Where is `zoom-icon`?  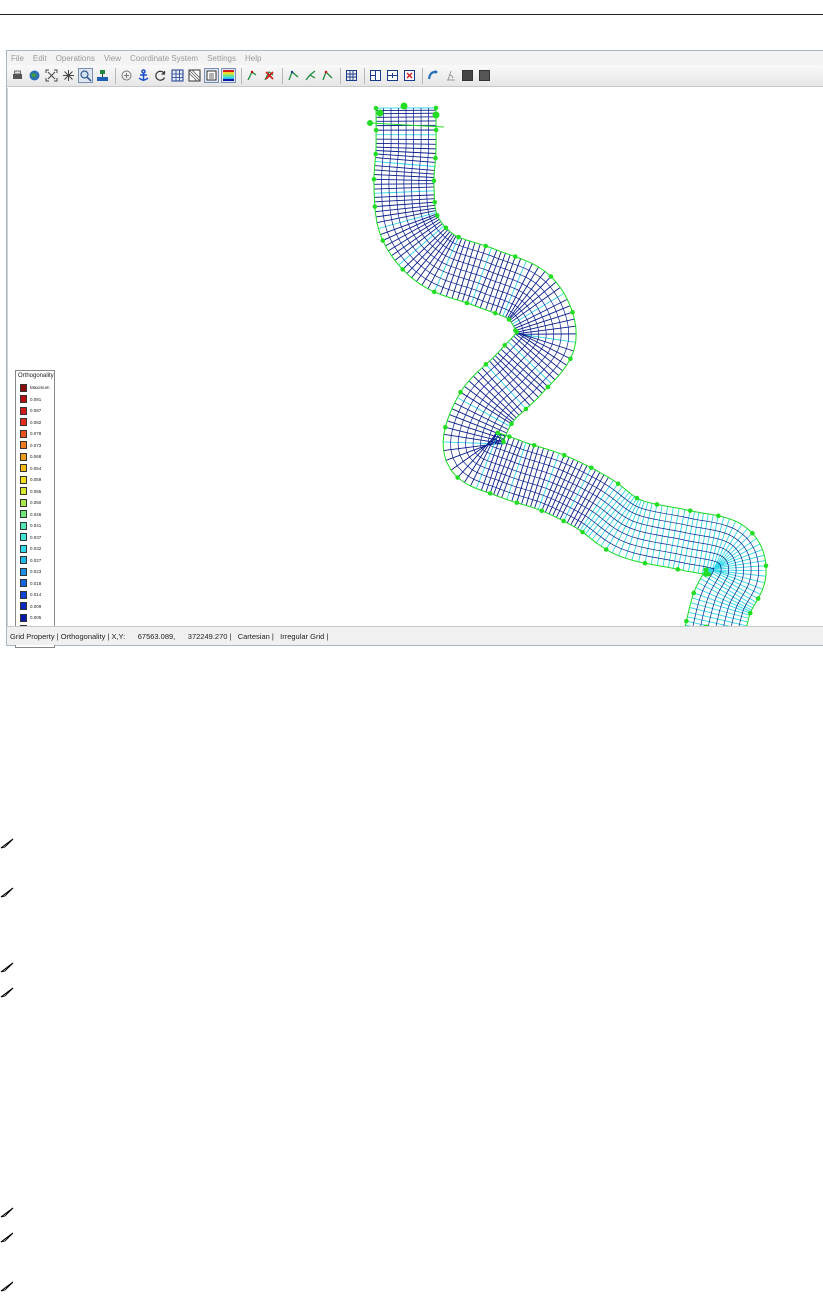 zoom-icon is located at coordinates (85, 75).